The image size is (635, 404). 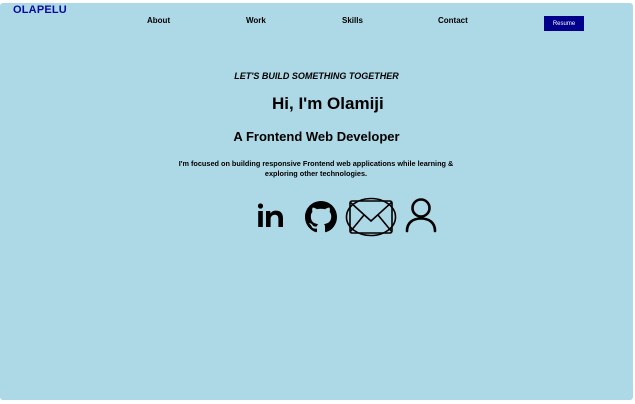 What do you see at coordinates (271, 216) in the screenshot?
I see `linkedin-icon` at bounding box center [271, 216].